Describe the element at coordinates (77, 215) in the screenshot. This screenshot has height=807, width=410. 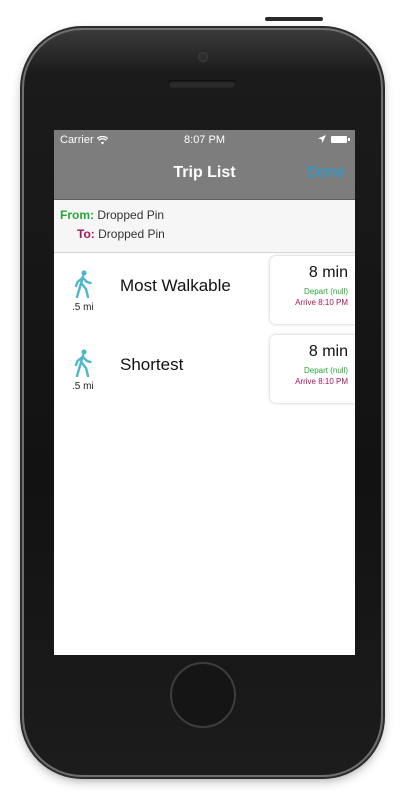
I see `from-label: From:` at that location.